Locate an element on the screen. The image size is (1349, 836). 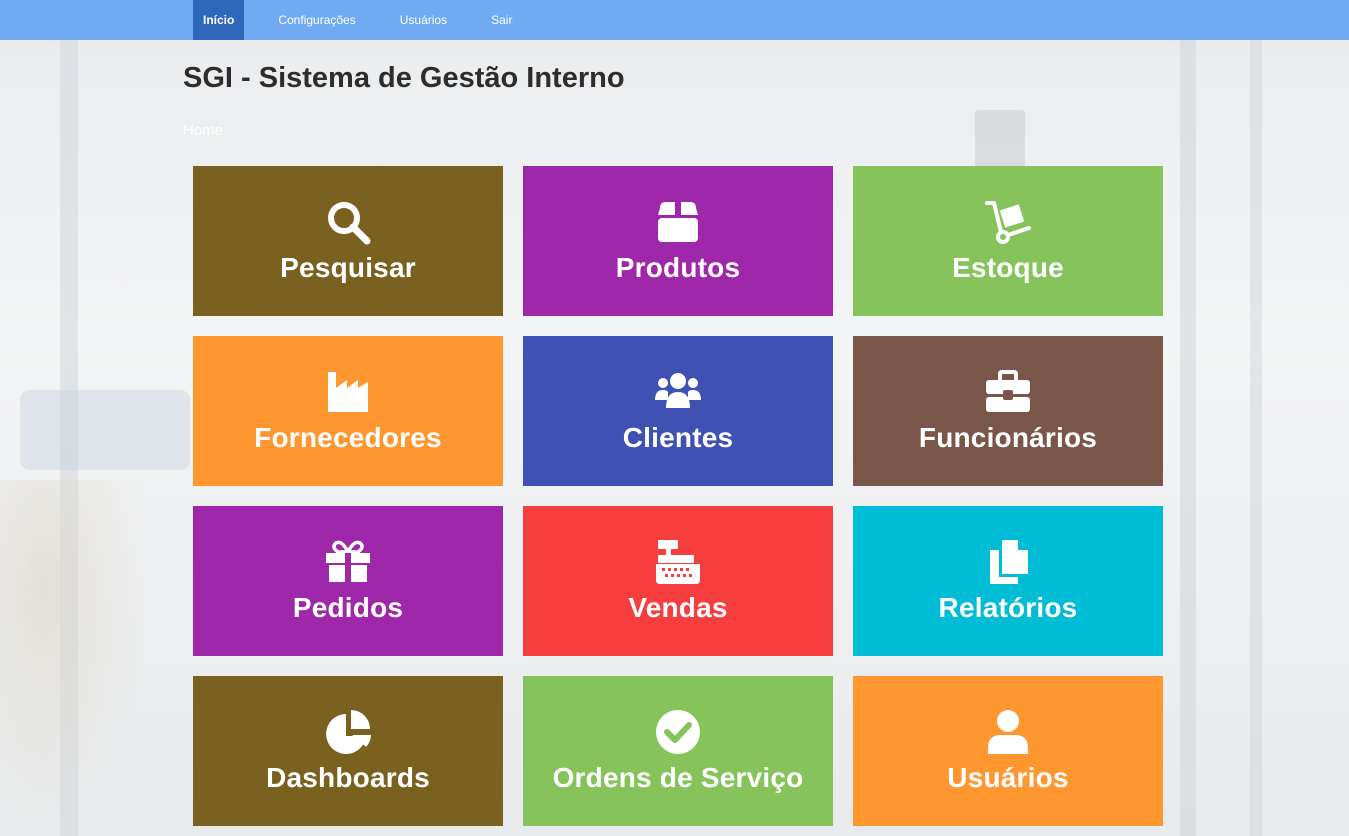
tile-clientes: Clientes is located at coordinates (678, 411).